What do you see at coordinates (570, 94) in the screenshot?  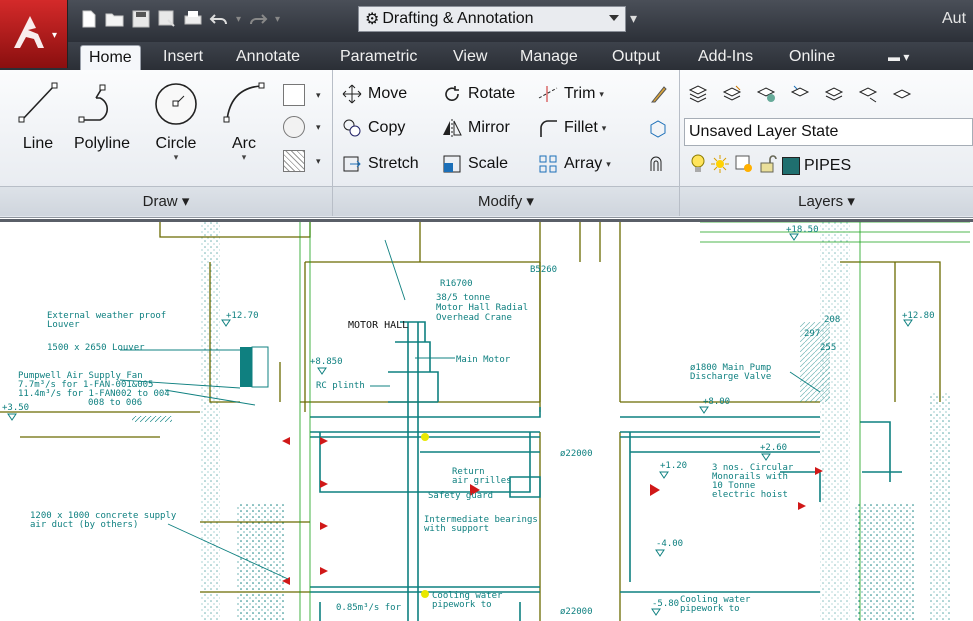 I see `trim-button: Trim ▾` at bounding box center [570, 94].